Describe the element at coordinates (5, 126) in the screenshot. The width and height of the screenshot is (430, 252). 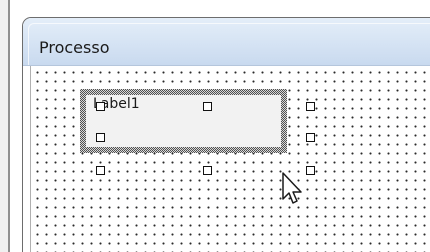
I see `left-pane-edge` at that location.